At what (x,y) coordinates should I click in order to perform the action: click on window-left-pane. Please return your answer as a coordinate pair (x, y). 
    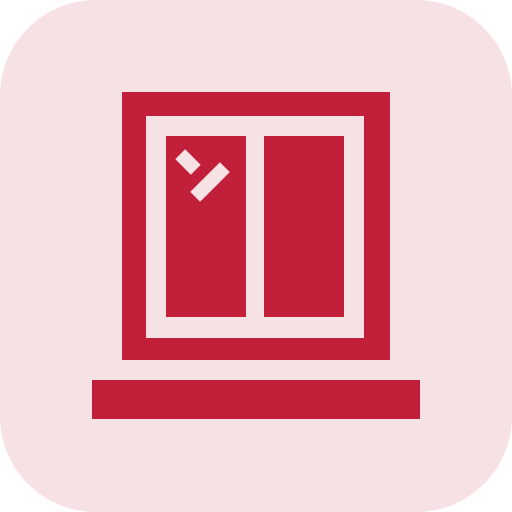
    Looking at the image, I should click on (206, 226).